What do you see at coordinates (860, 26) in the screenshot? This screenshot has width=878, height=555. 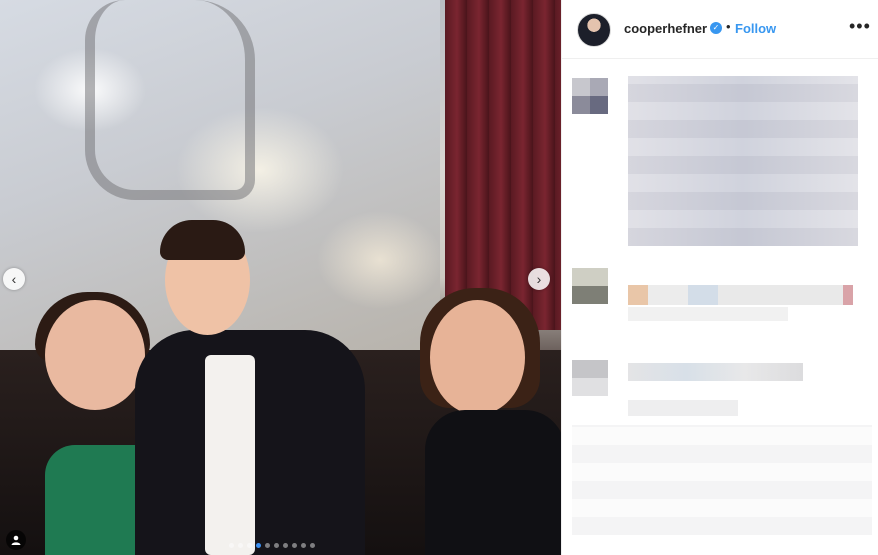 I see `more-options-button: •••` at bounding box center [860, 26].